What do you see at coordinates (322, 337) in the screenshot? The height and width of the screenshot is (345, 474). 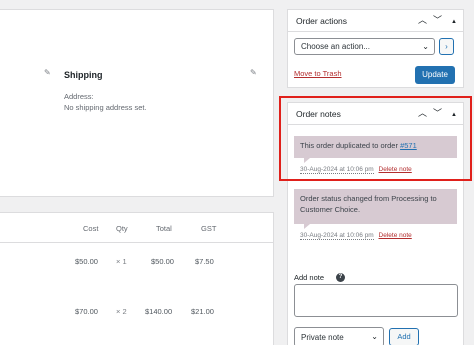 I see `note-type-value: Private note` at bounding box center [322, 337].